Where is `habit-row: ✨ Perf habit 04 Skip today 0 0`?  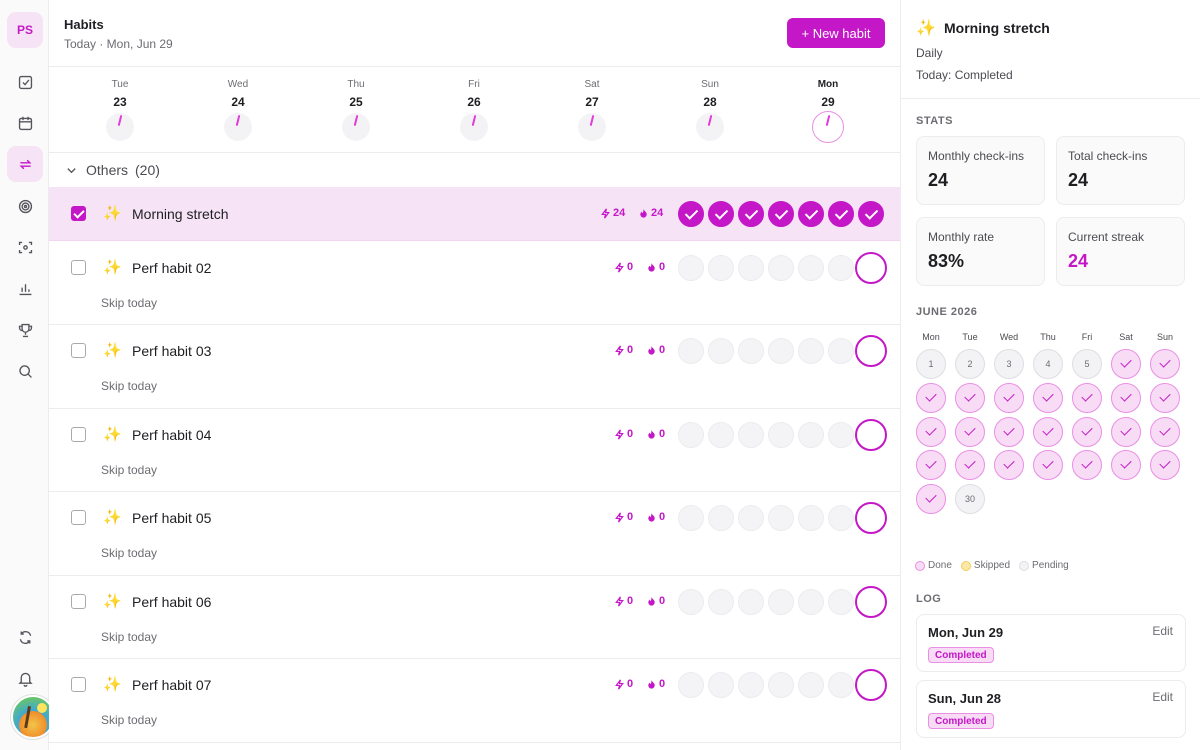 habit-row: ✨ Perf habit 04 Skip today 0 0 is located at coordinates (474, 450).